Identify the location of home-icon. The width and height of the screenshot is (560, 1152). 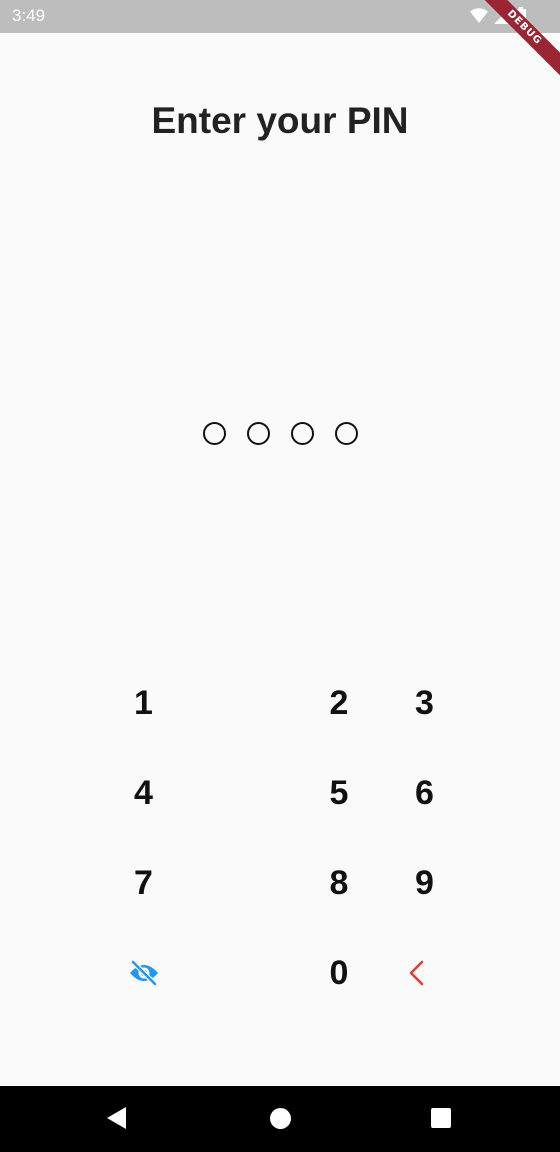
(280, 1118).